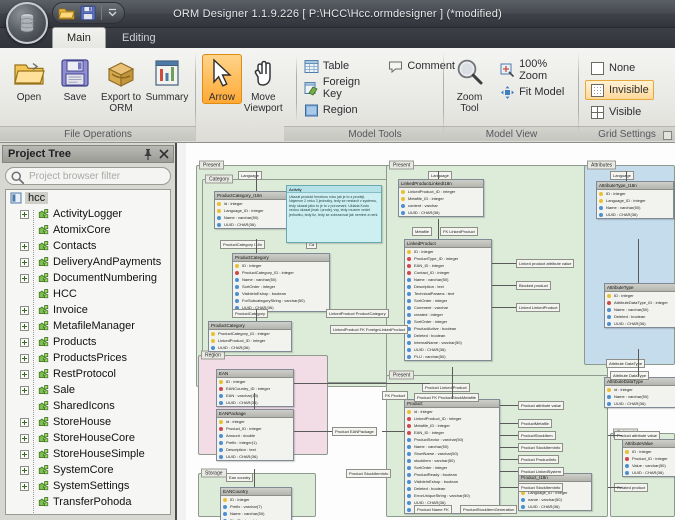 The width and height of the screenshot is (675, 520). What do you see at coordinates (88, 296) in the screenshot?
I see `tree-item-hcc: HCC` at bounding box center [88, 296].